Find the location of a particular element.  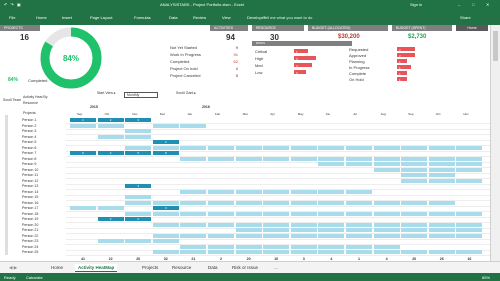

table-row: Person 23 is located at coordinates (245, 242).